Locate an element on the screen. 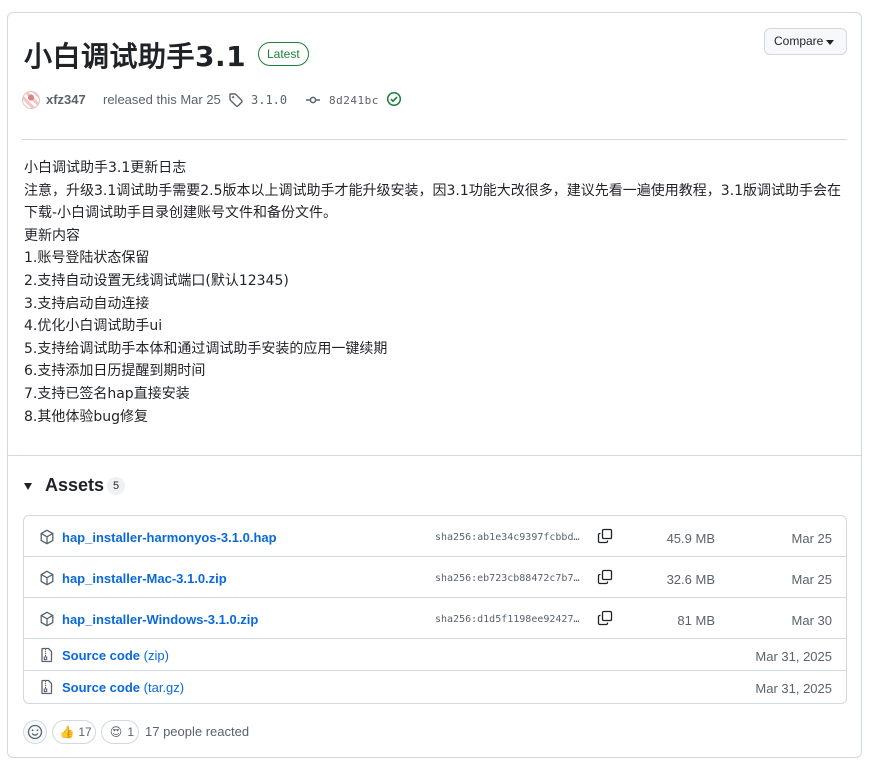 This screenshot has height=767, width=873. reaction-count: 1 is located at coordinates (131, 732).